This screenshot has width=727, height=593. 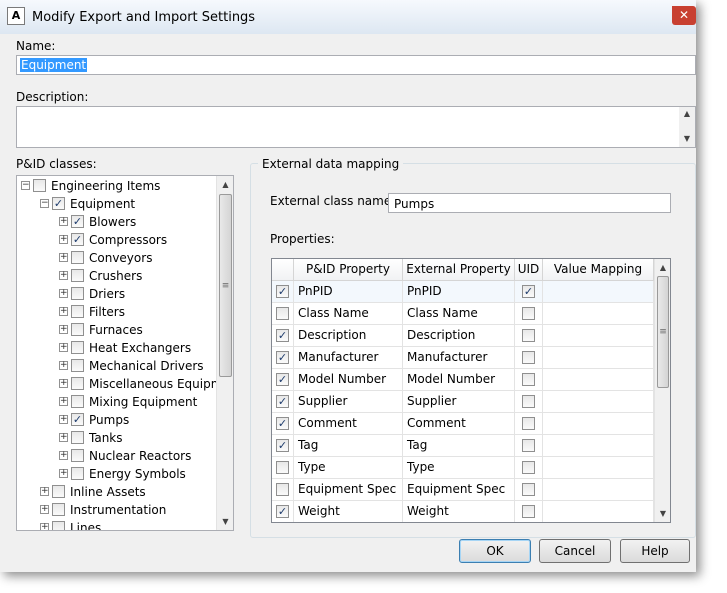 I want to click on header-value-mapping: Value Mapping, so click(x=598, y=270).